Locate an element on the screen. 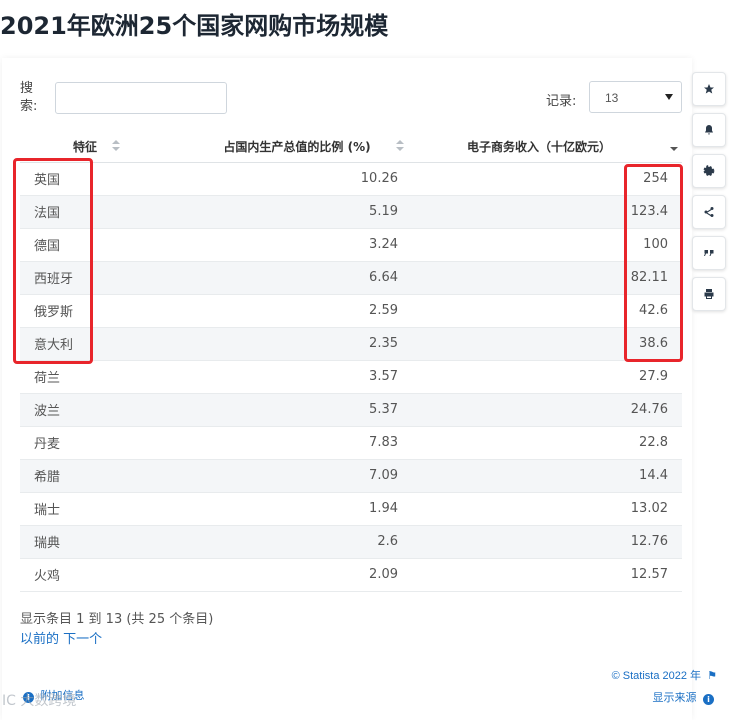 This screenshot has height=720, width=733. cell-gdp-share: 7.83 is located at coordinates (273, 443).